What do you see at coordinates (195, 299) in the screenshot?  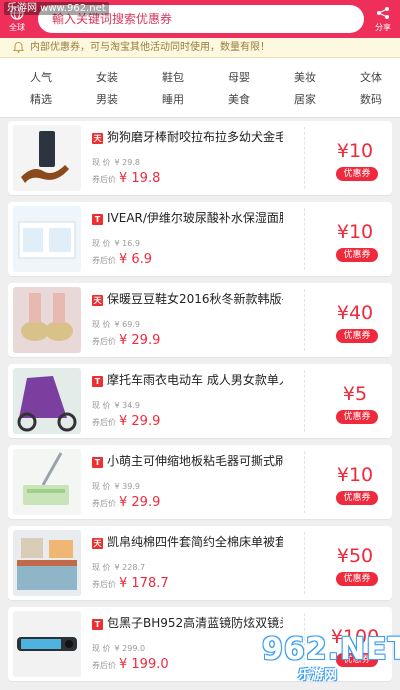 I see `product-title: 保暖豆豆鞋女2016秋冬新款韩版平` at bounding box center [195, 299].